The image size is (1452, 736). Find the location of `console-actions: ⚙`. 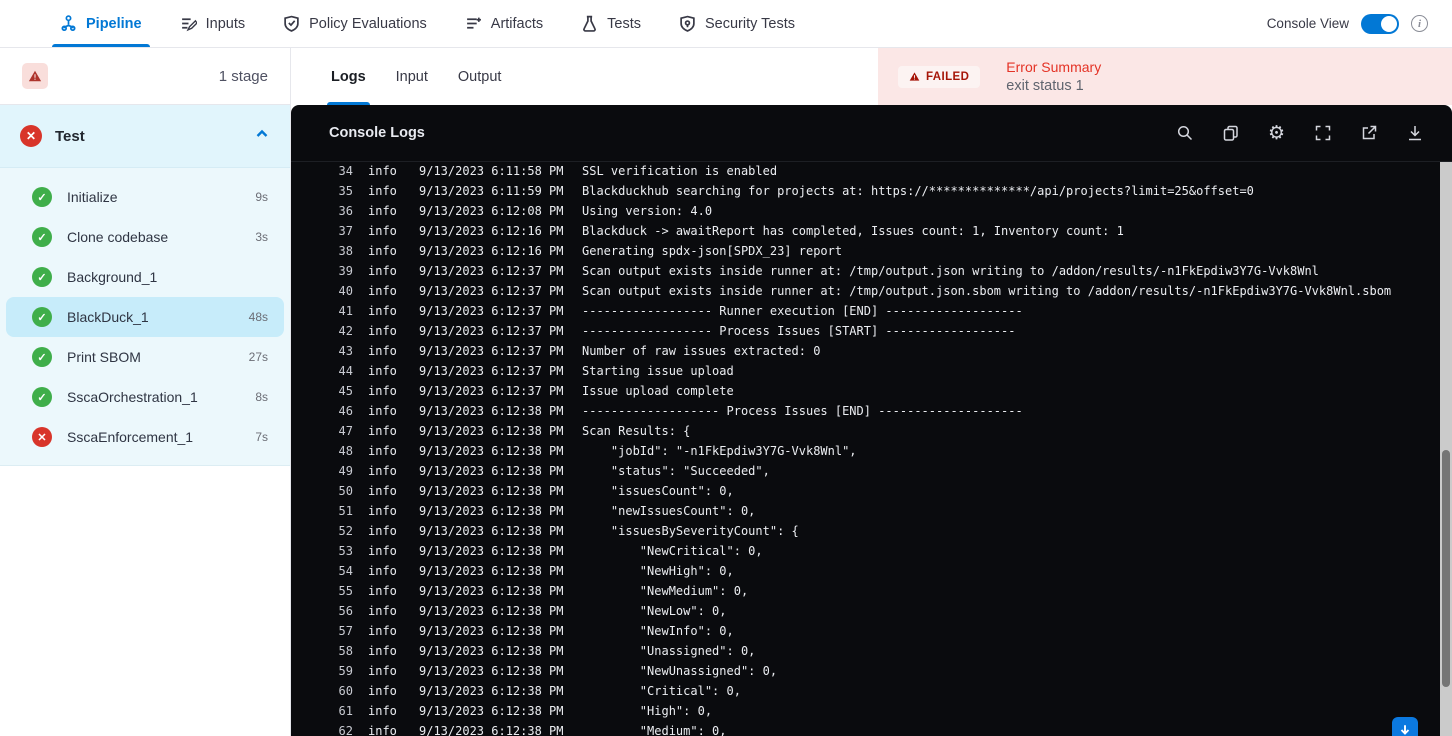

console-actions: ⚙ is located at coordinates (1299, 133).